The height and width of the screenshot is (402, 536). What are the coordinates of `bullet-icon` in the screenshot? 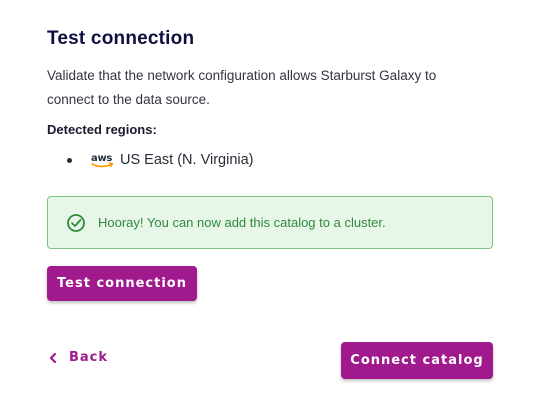 It's located at (69, 160).